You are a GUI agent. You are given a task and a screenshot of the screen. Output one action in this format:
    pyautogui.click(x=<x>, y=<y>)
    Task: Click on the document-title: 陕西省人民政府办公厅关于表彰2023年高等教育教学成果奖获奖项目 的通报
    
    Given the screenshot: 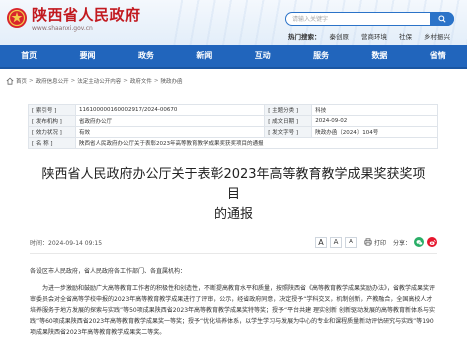 What is the action you would take?
    pyautogui.click(x=233, y=195)
    